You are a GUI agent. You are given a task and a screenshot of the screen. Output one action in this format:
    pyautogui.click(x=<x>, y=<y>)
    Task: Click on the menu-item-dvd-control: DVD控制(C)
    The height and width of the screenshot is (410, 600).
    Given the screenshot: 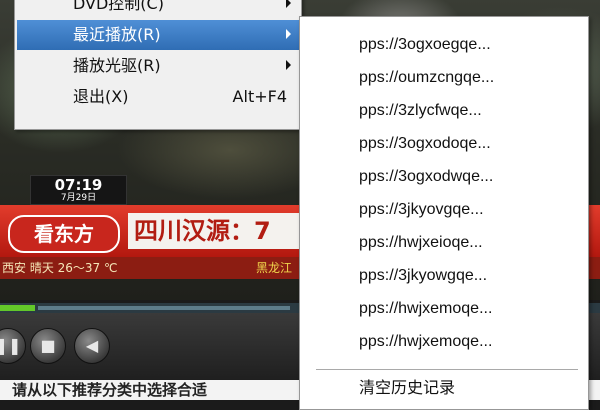 What is the action you would take?
    pyautogui.click(x=158, y=9)
    